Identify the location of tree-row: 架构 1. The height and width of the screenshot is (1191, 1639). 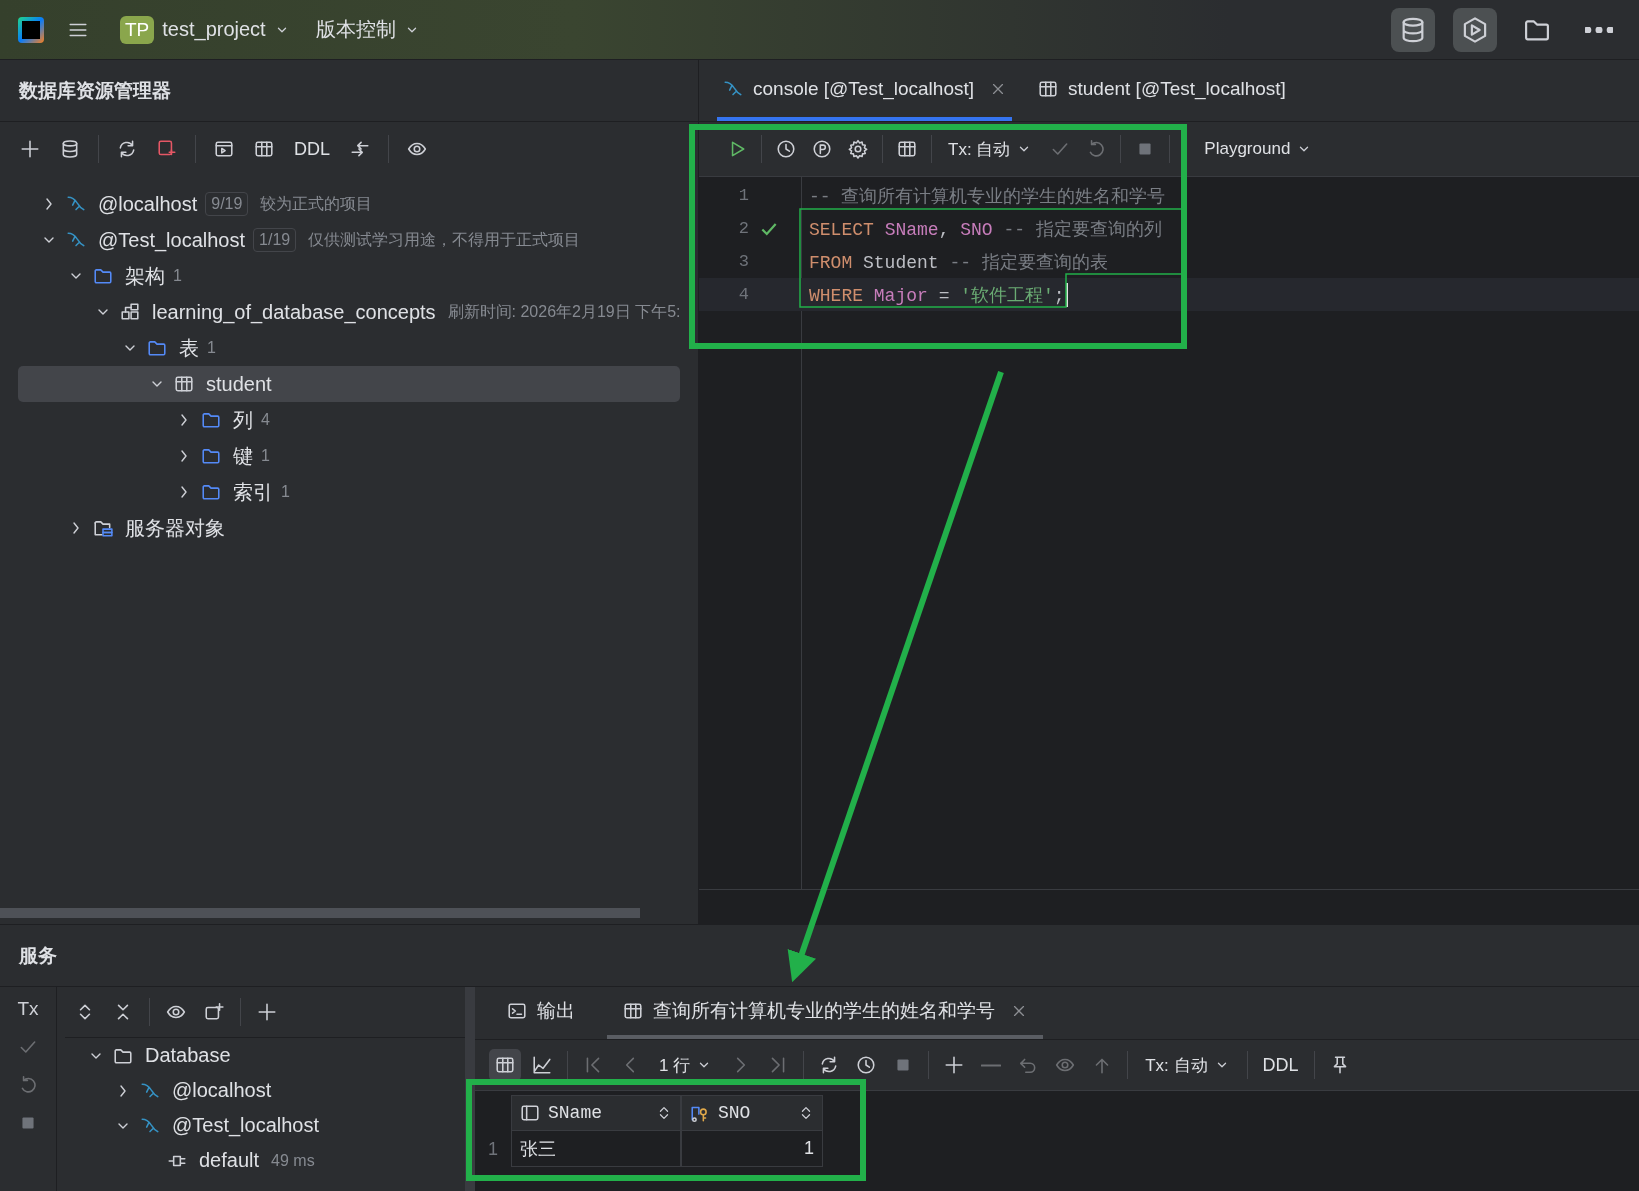
(349, 276).